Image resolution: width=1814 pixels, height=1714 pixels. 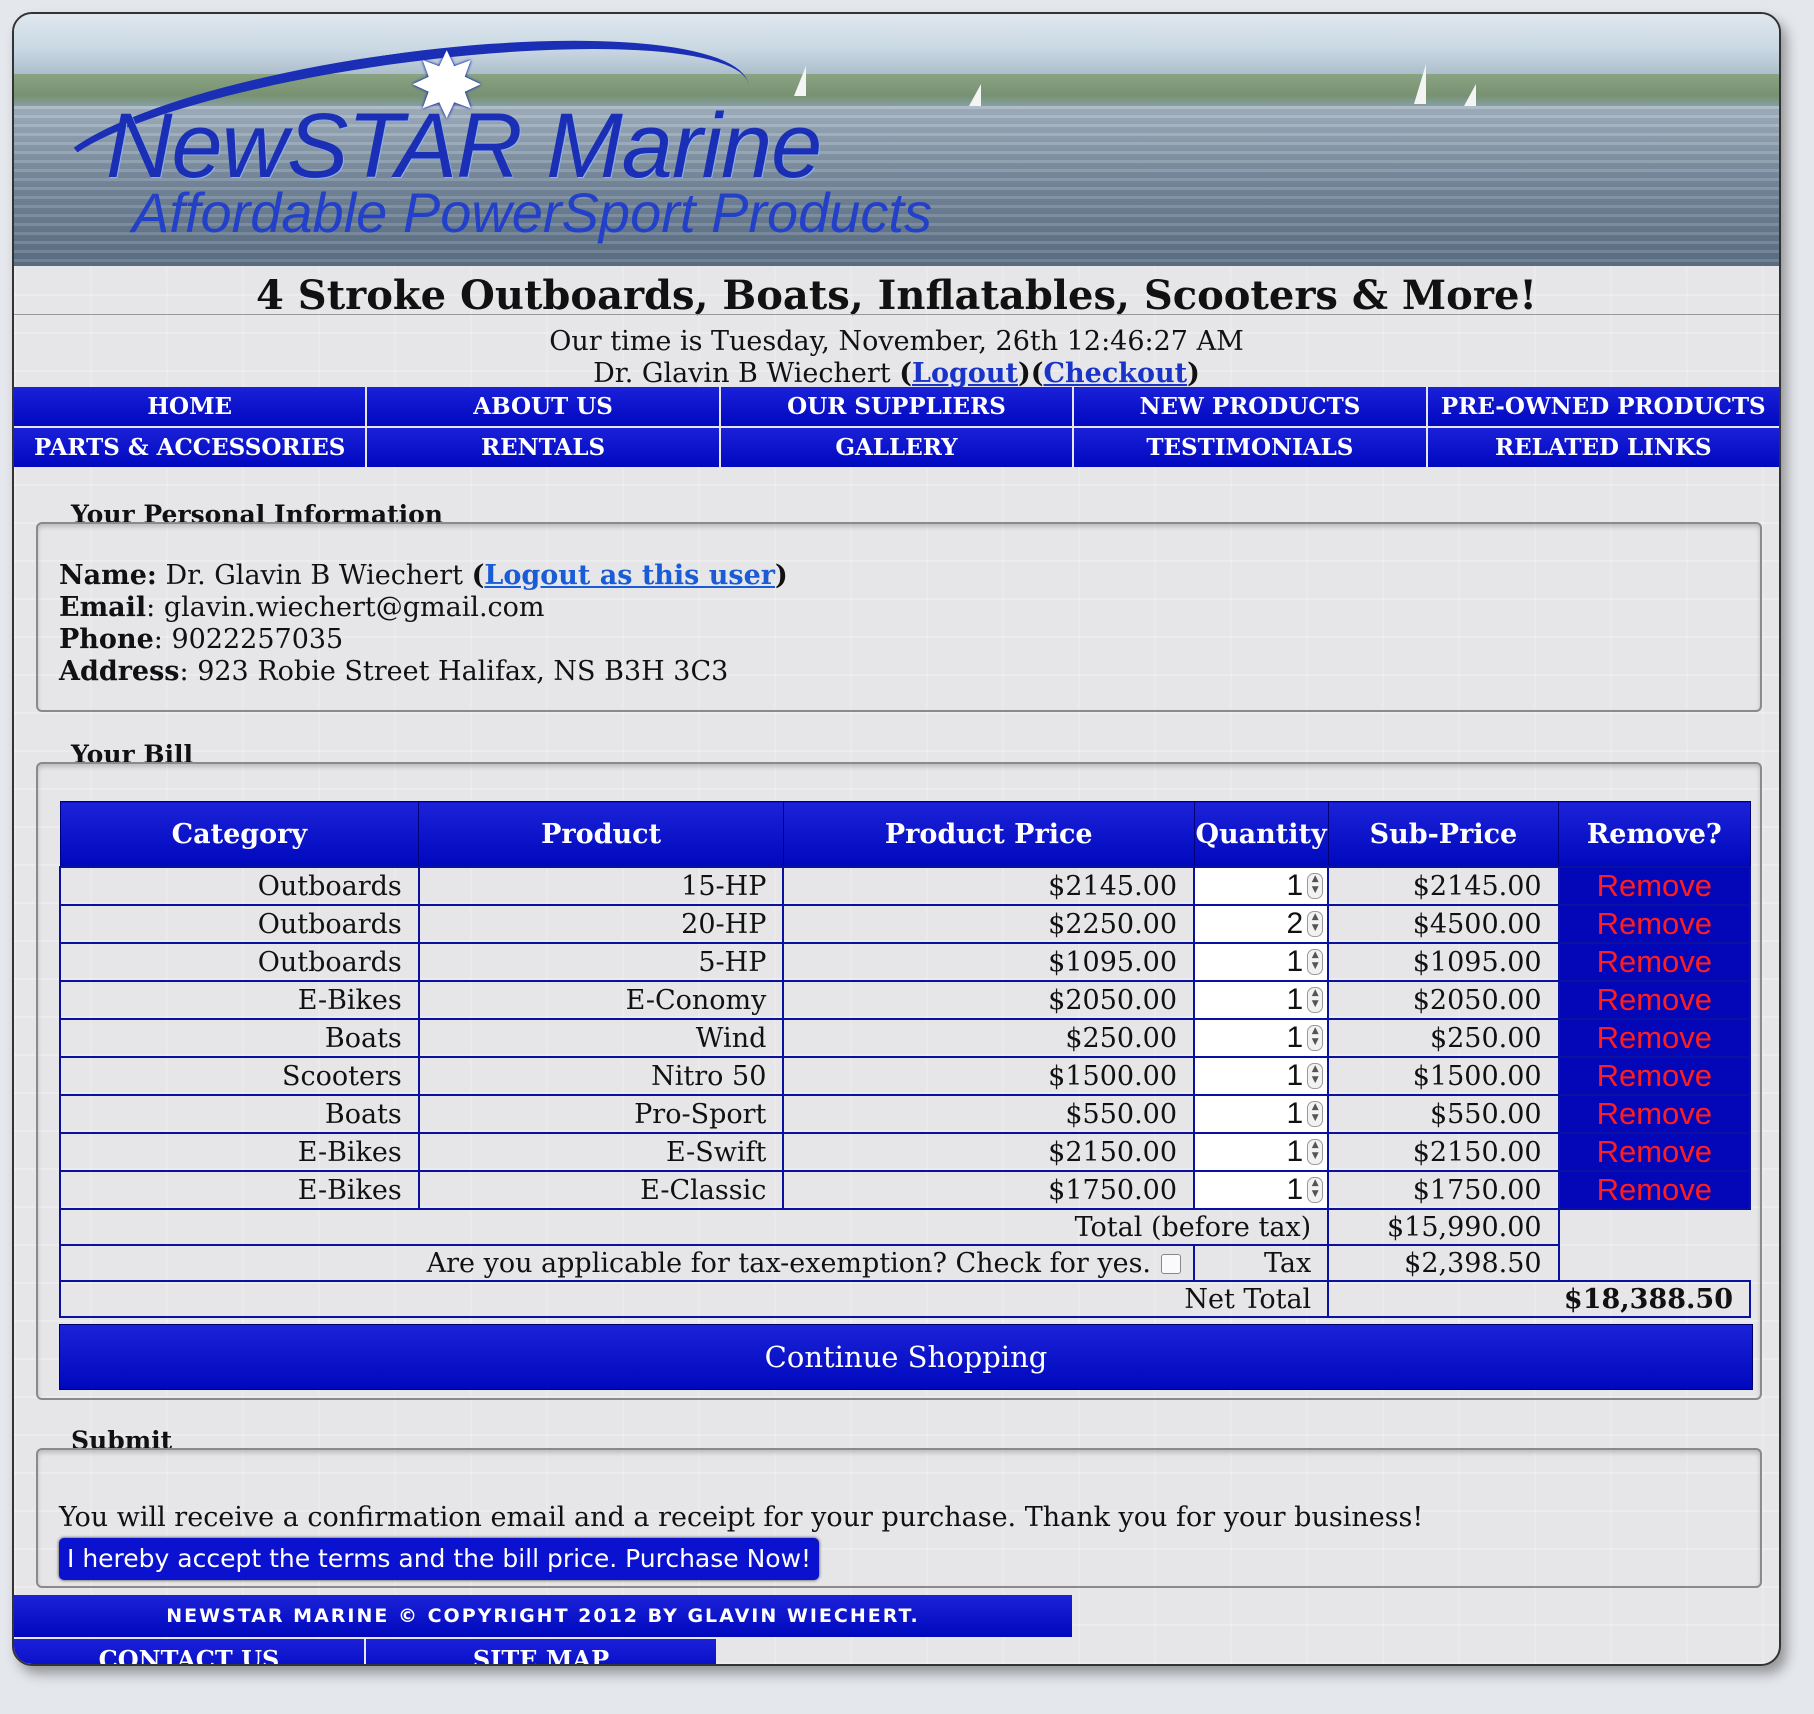 I want to click on cell-category: Scooters, so click(x=239, y=1076).